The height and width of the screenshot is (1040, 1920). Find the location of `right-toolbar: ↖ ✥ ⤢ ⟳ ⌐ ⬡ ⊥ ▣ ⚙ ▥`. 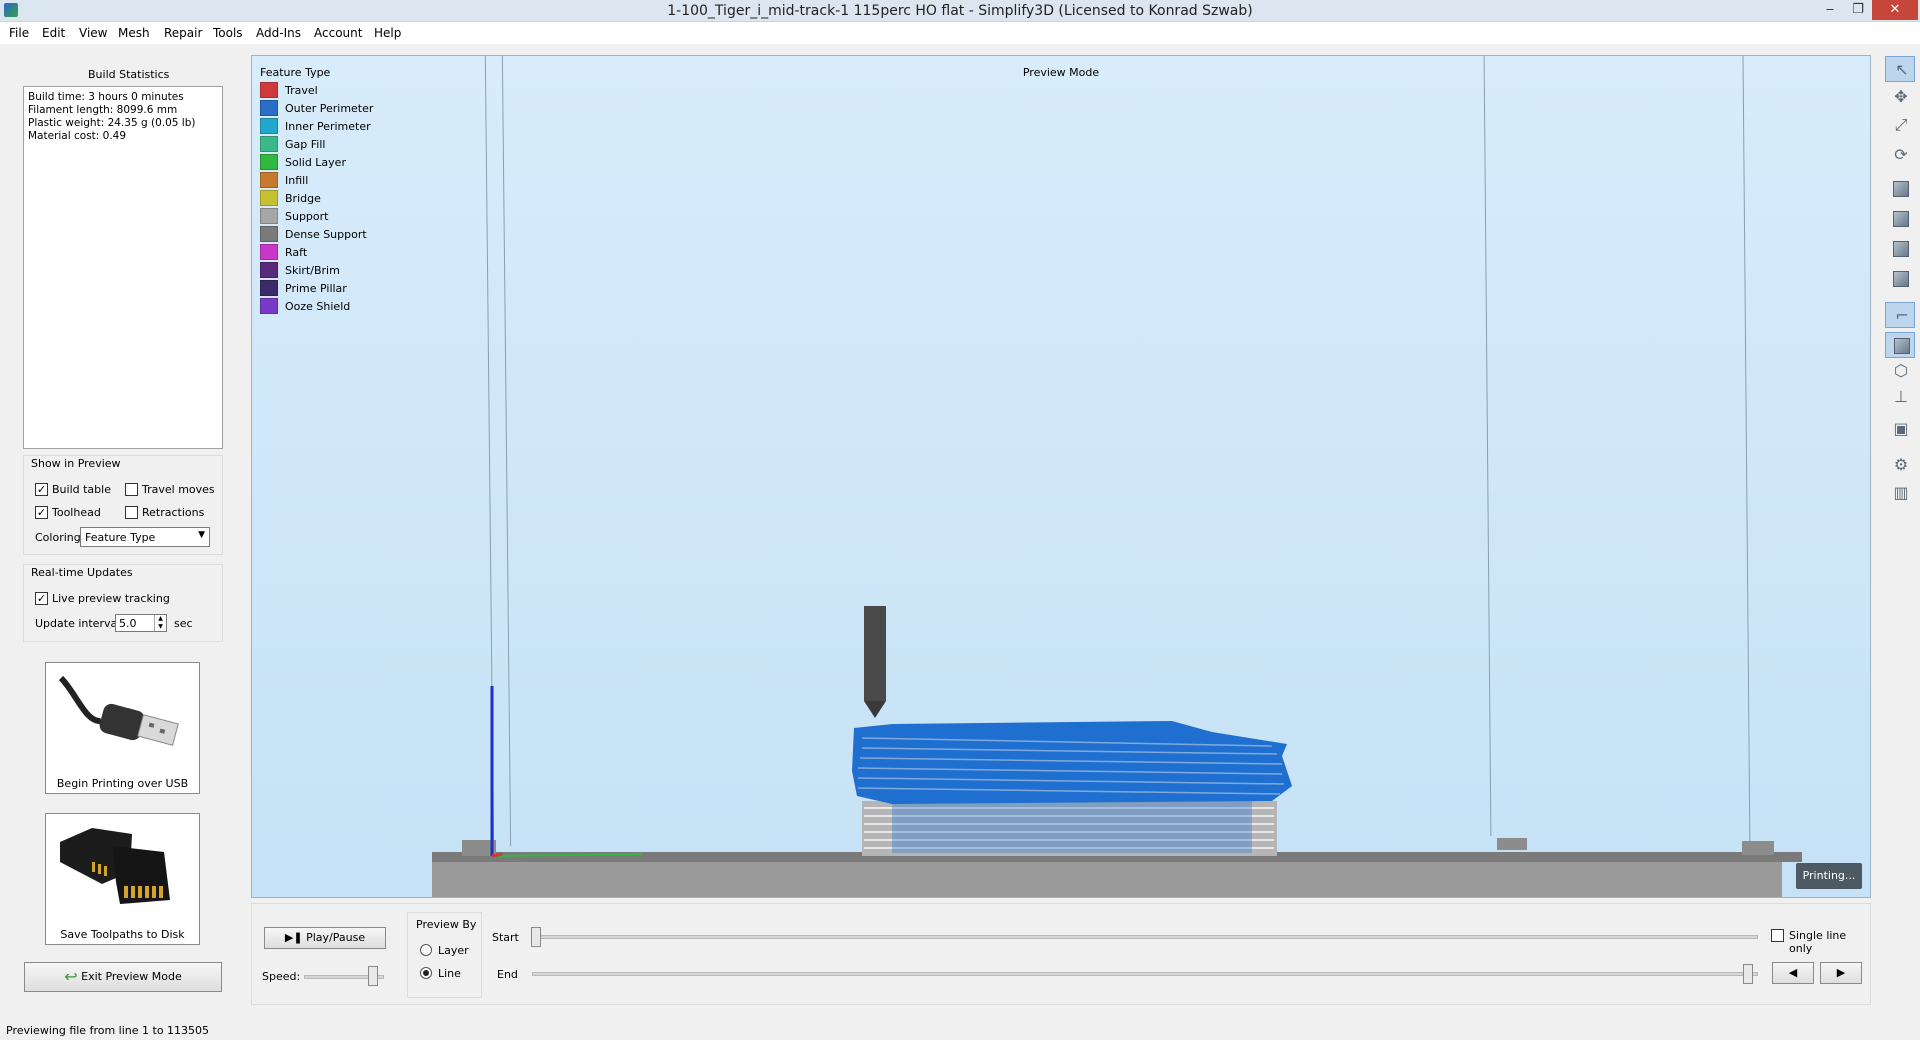

right-toolbar: ↖ ✥ ⤢ ⟳ ⌐ ⬡ ⊥ ▣ ⚙ ▥ is located at coordinates (1901, 292).